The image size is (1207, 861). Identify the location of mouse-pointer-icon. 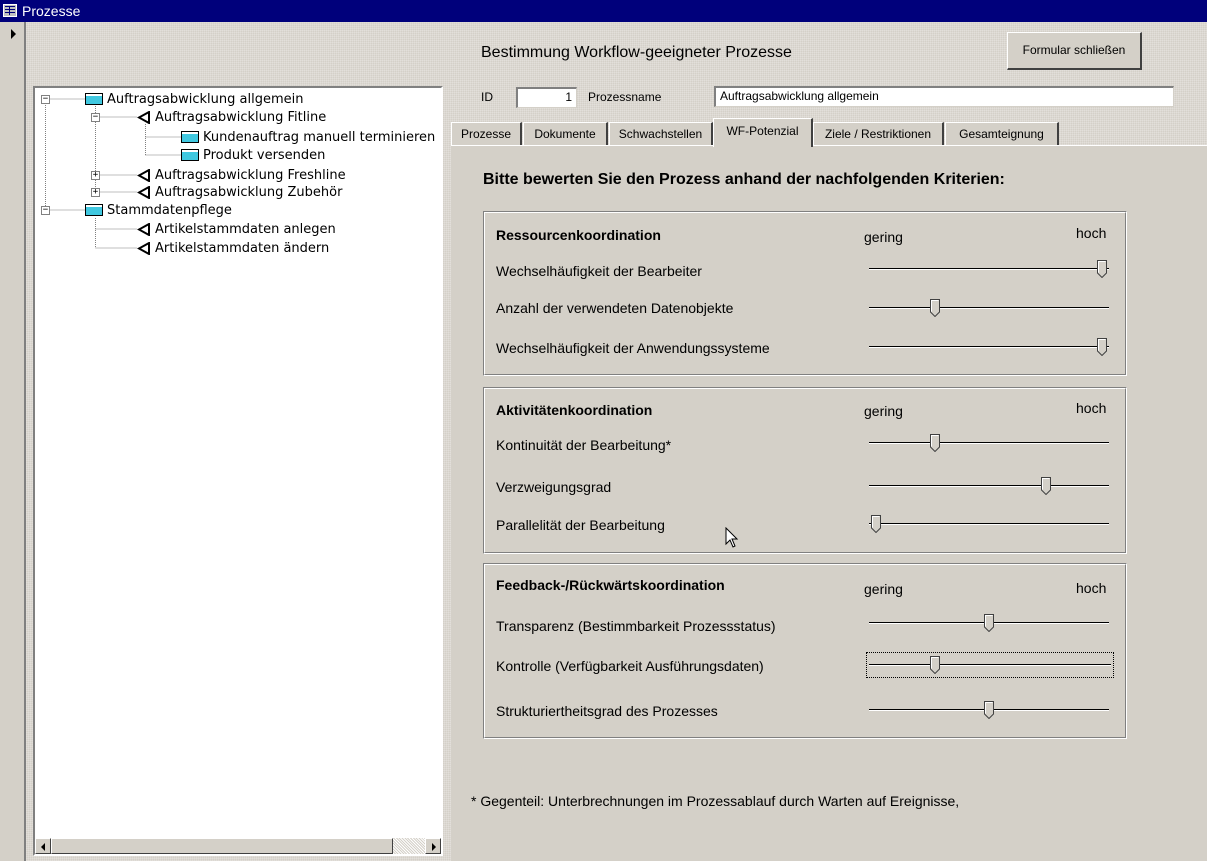
(732, 537).